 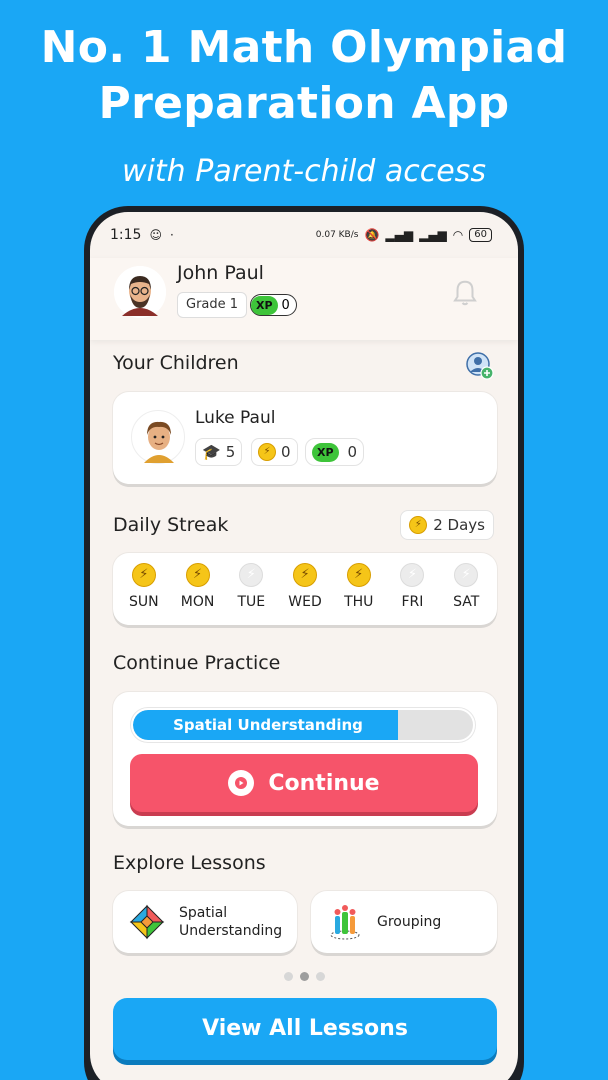 I want to click on day-label: FRI, so click(x=412, y=602).